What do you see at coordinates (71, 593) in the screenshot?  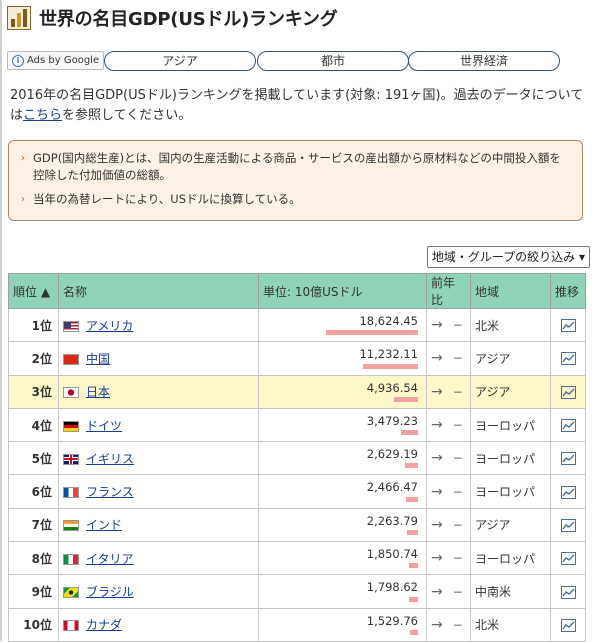 I see `flag-br-icon` at bounding box center [71, 593].